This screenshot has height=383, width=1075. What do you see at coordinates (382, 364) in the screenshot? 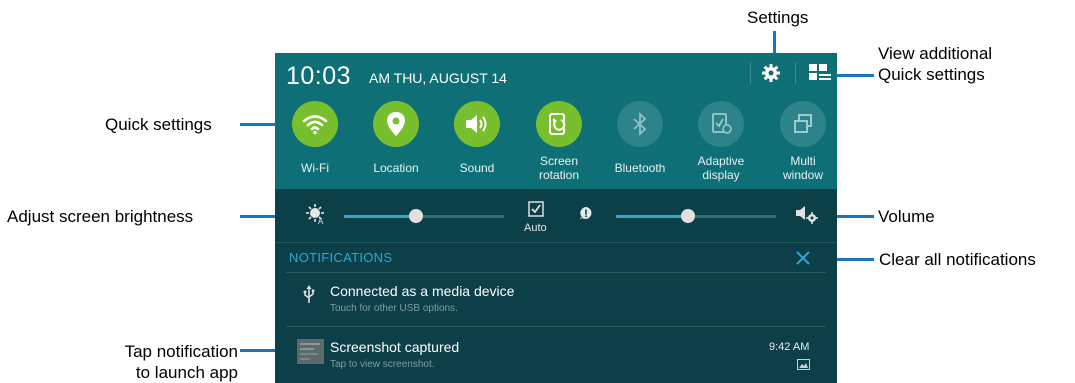
I see `notification-subtitle: Tap to view screenshot.` at bounding box center [382, 364].